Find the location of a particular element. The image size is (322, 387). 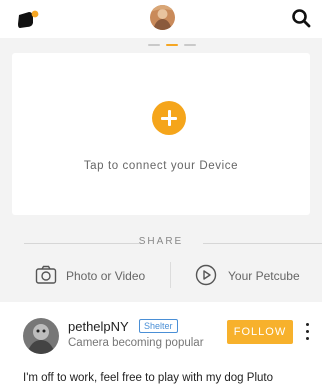

petcube-logo-icon is located at coordinates (28, 20).